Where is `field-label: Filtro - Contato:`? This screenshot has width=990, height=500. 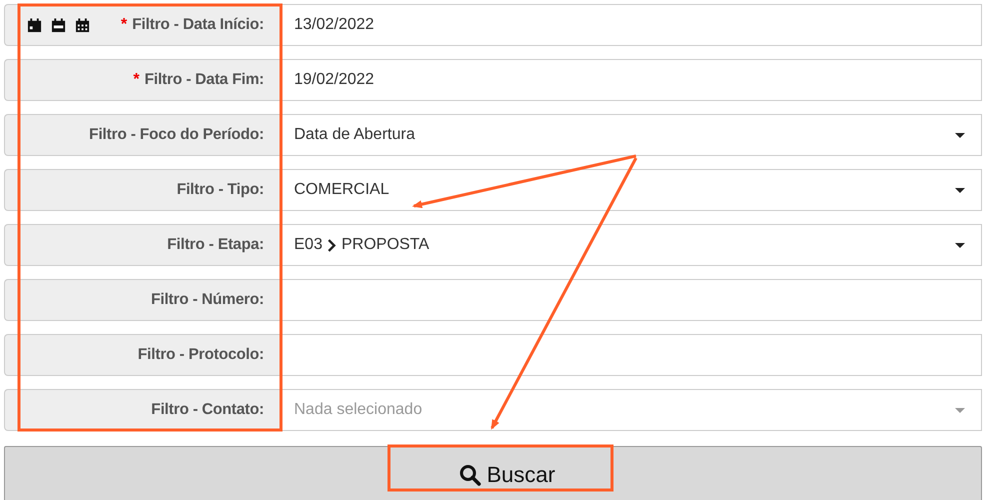 field-label: Filtro - Contato: is located at coordinates (207, 410).